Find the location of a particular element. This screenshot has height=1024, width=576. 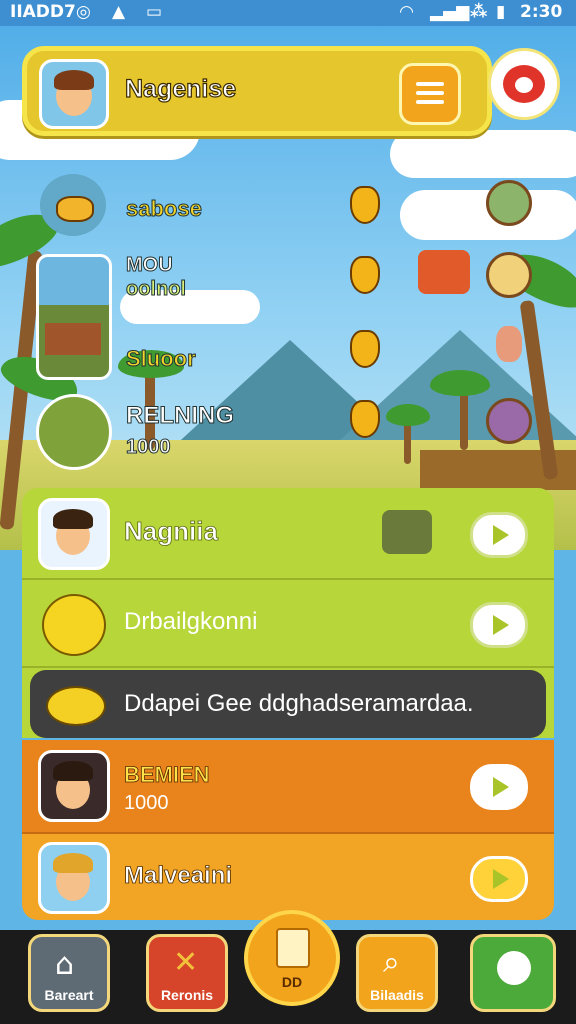

search-icon: ⌕ is located at coordinates (391, 962).